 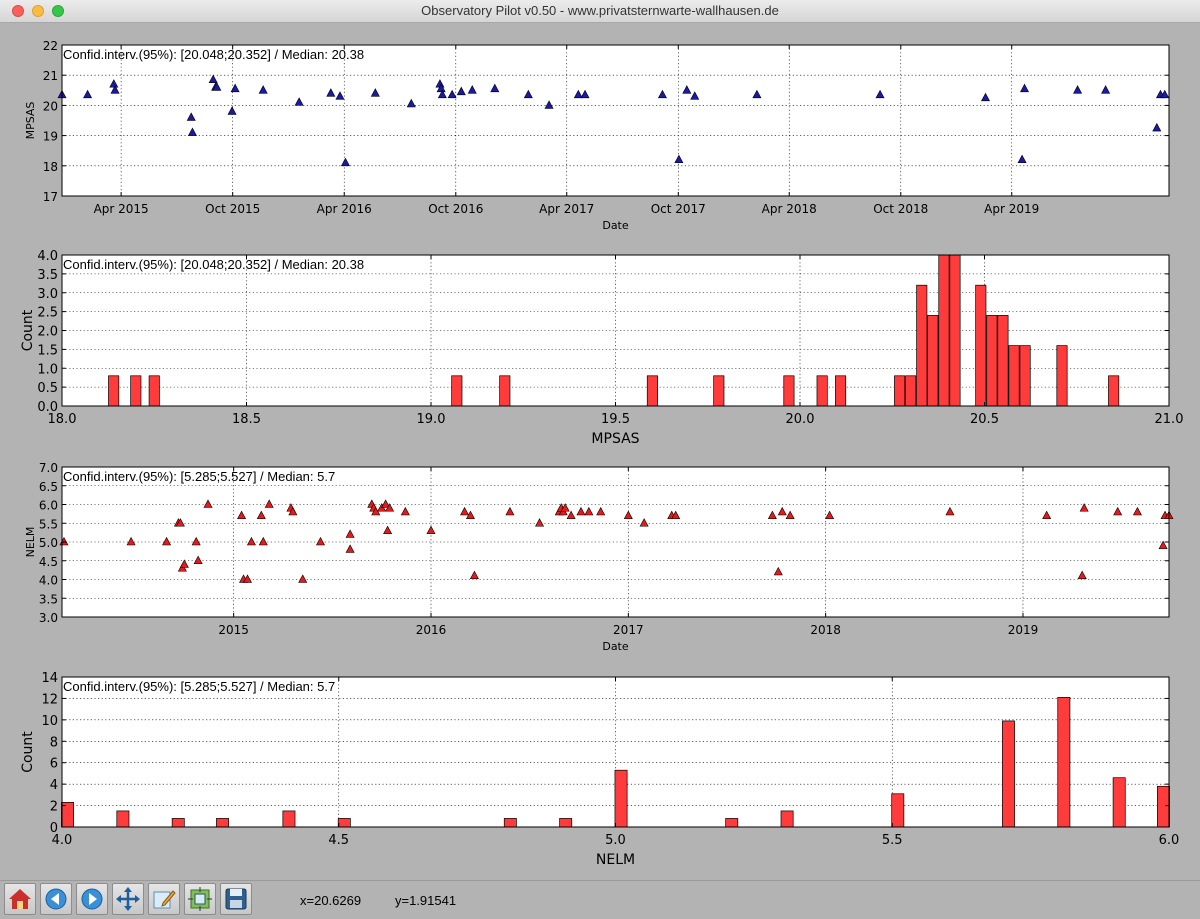 I want to click on x-tick-label: 6.0, so click(x=1169, y=840).